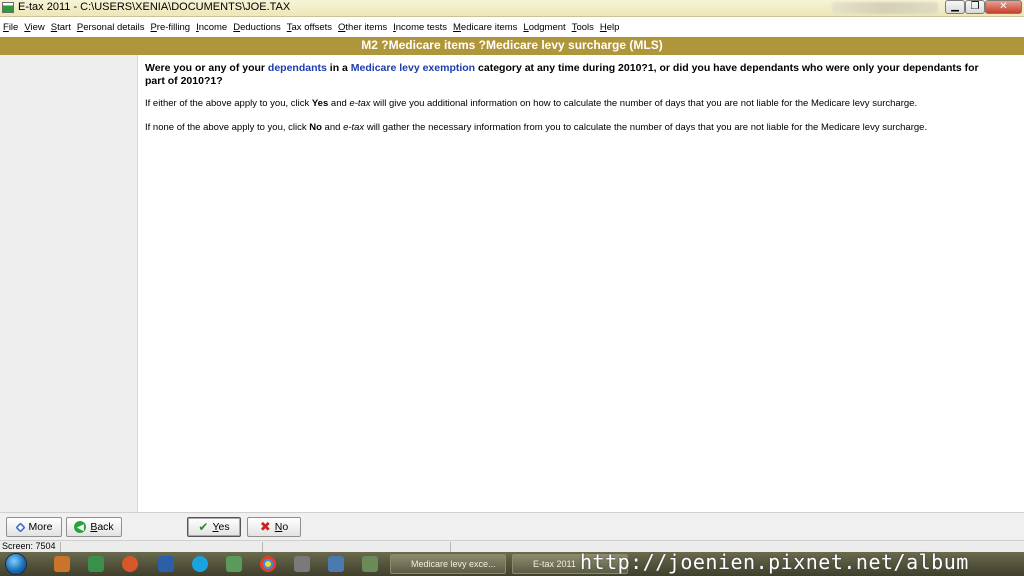 Image resolution: width=1024 pixels, height=576 pixels. I want to click on menu-medicare-items: Medicare items, so click(485, 27).